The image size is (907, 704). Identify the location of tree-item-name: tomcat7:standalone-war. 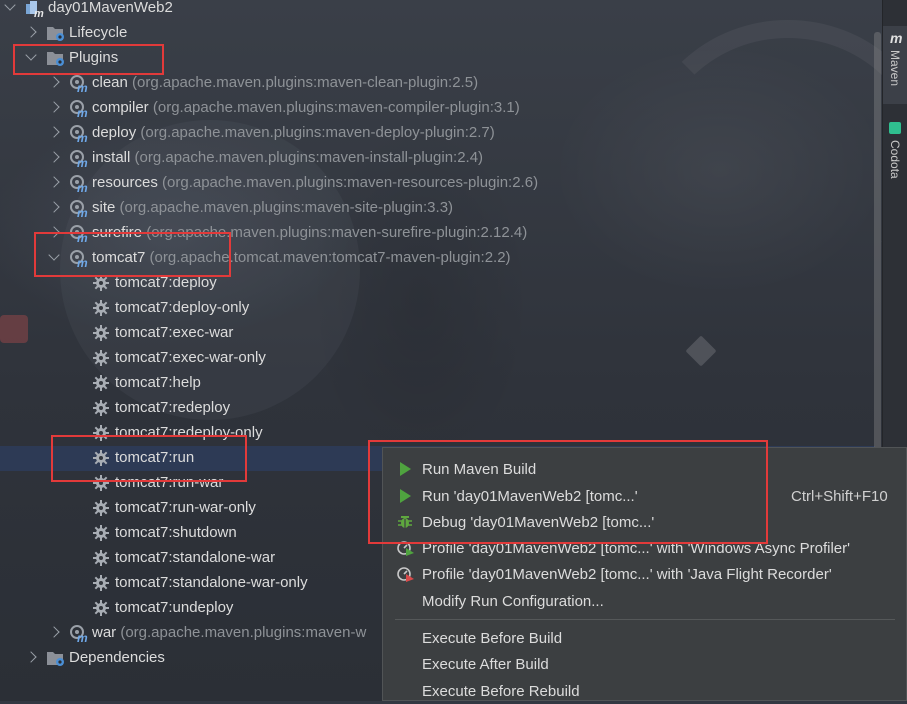
(195, 557).